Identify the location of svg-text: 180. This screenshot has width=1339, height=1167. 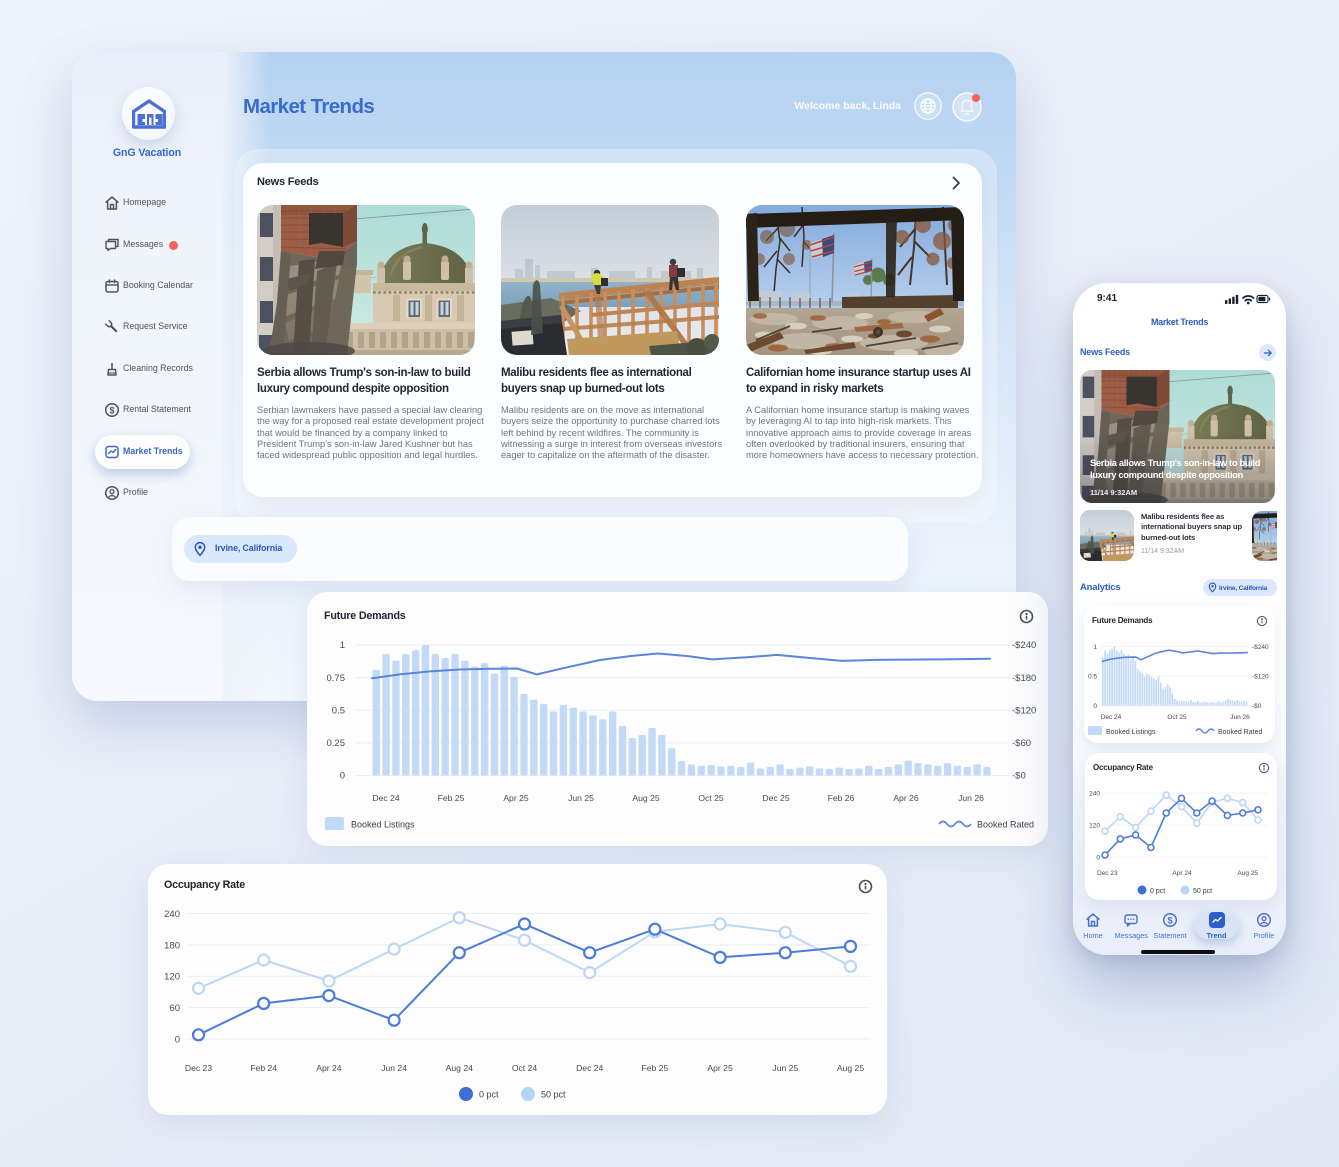
(172, 945).